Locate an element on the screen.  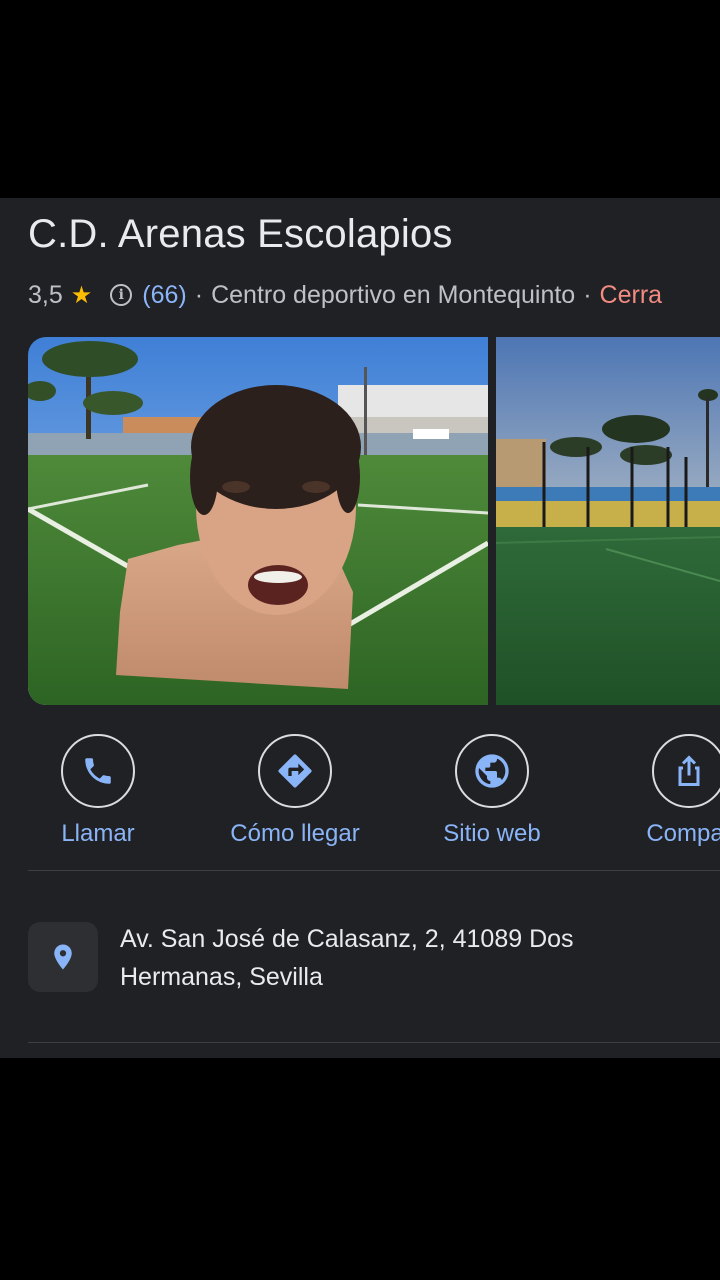
directions-button: Cómo llegar is located at coordinates (295, 791).